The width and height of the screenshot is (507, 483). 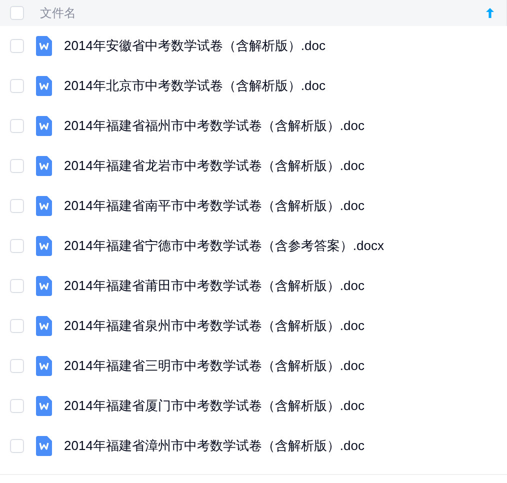 I want to click on file-name: 2014年福建省龙岩市中考数学试卷（含解析版）.doc, so click(x=214, y=166).